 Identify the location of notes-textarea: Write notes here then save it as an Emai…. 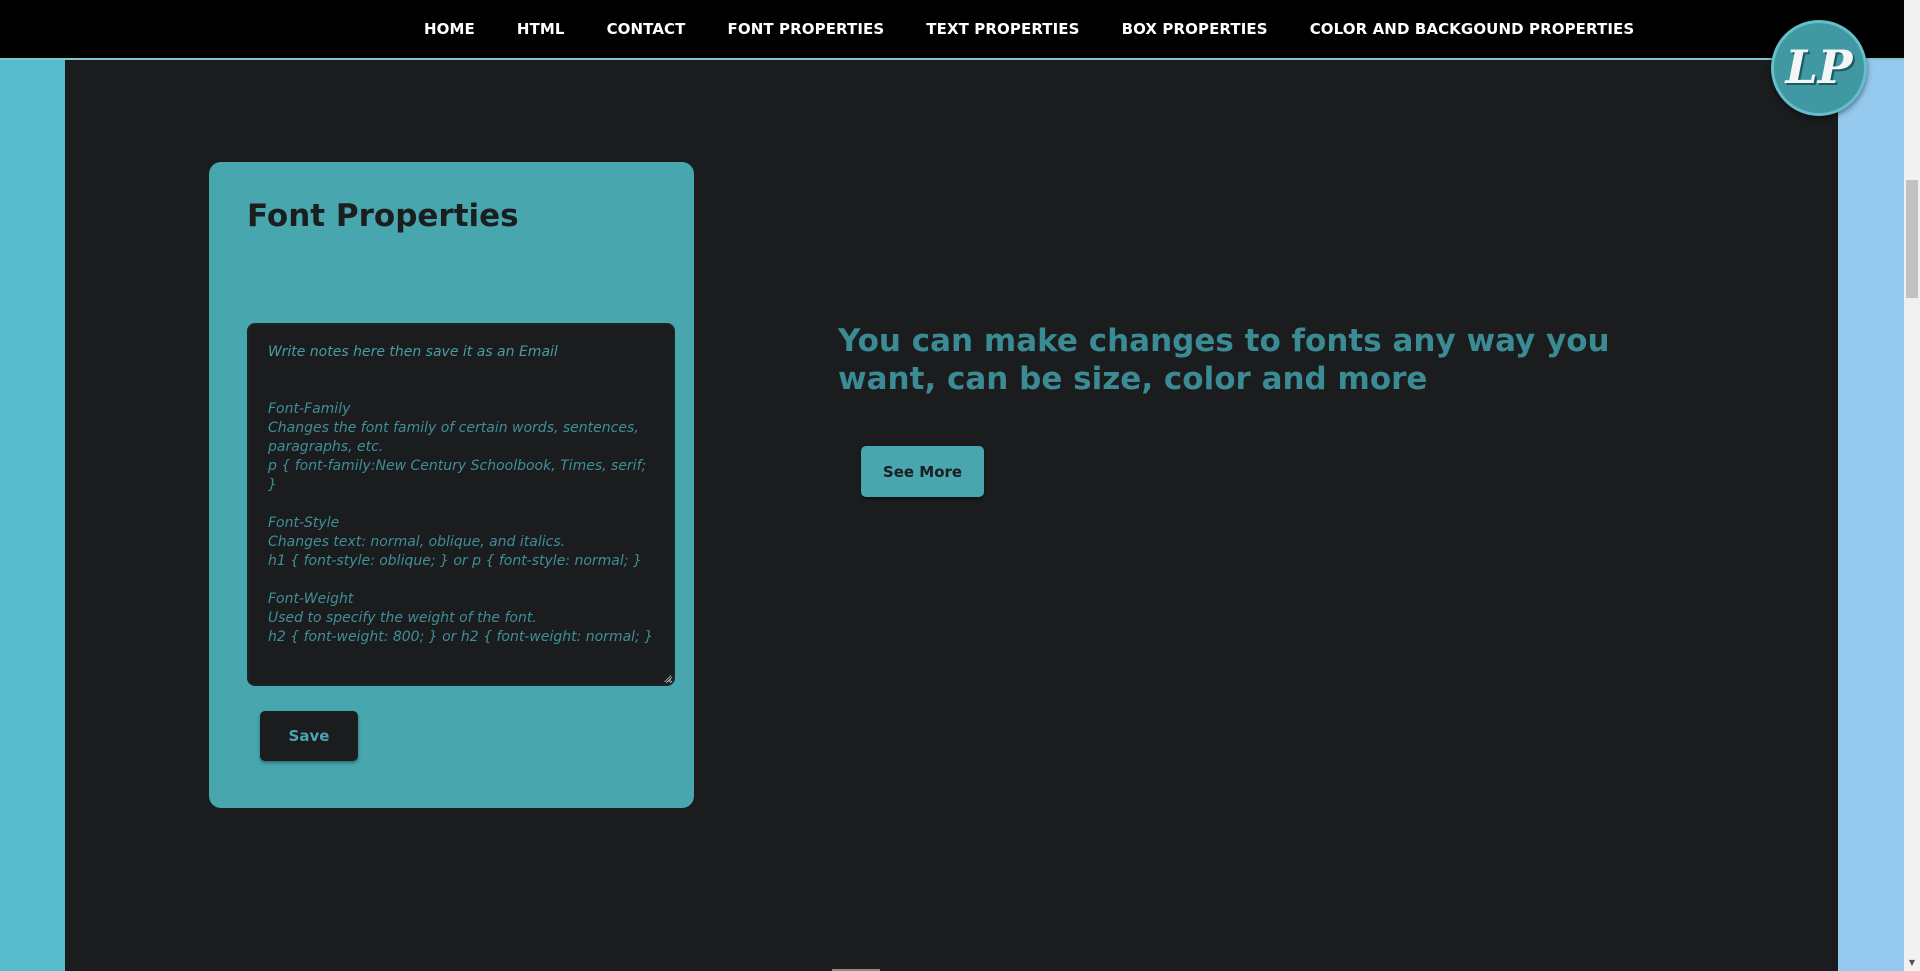
(461, 504).